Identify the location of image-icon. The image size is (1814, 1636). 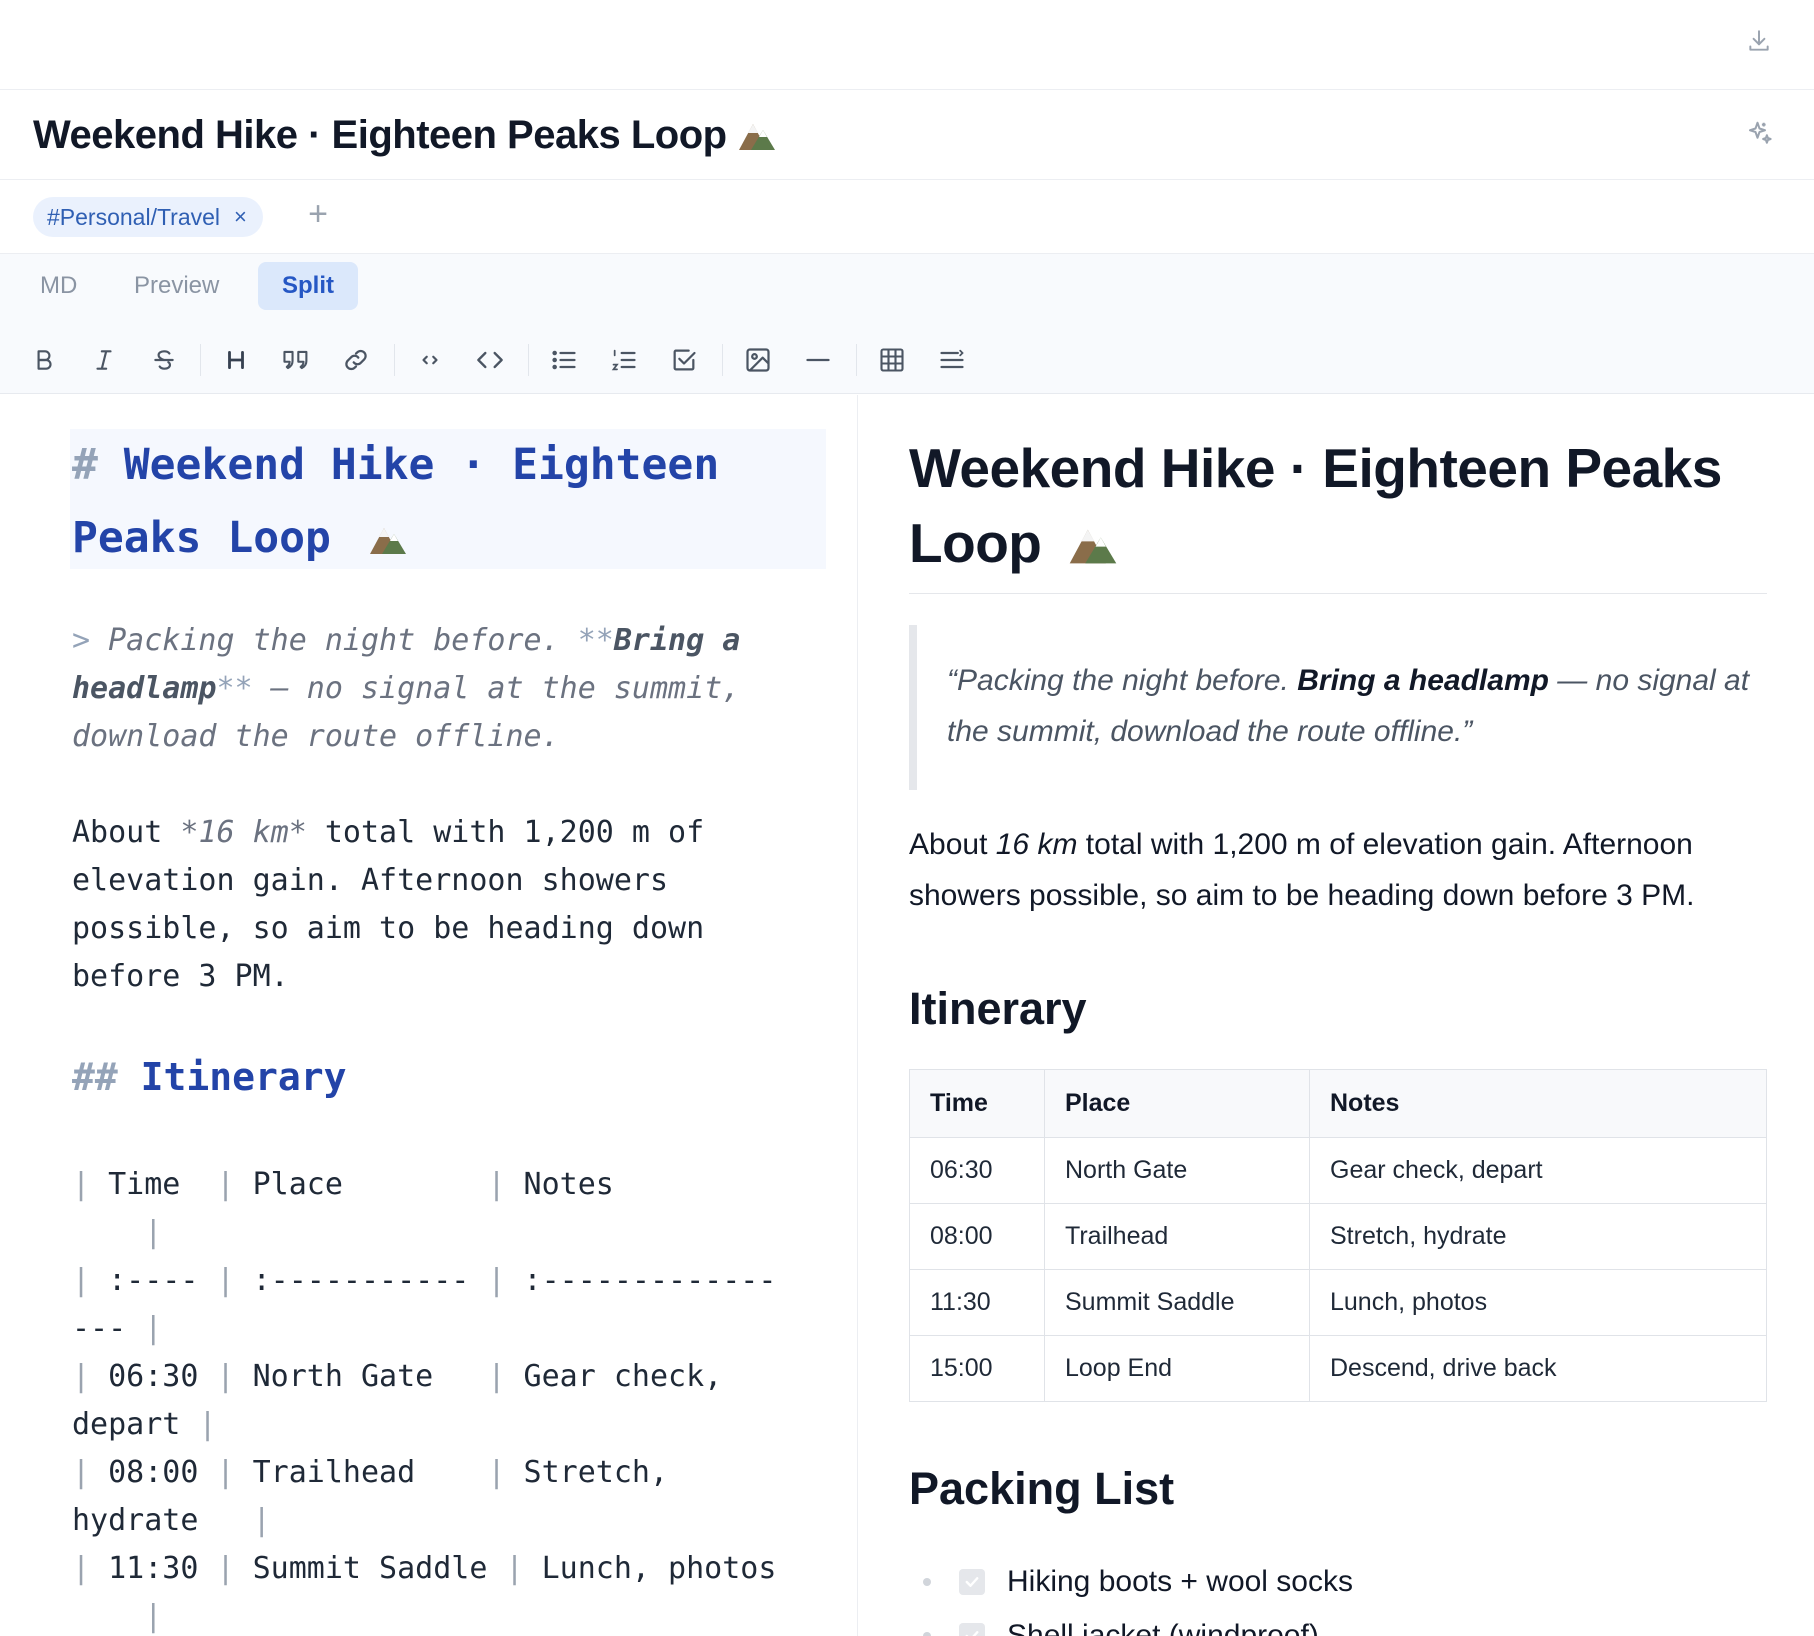
(758, 360).